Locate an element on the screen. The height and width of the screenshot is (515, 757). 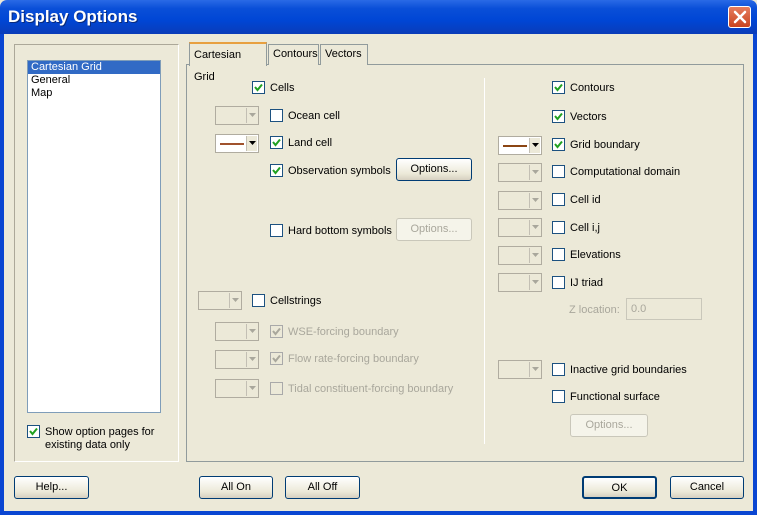
cell-id-color-combo is located at coordinates (520, 200).